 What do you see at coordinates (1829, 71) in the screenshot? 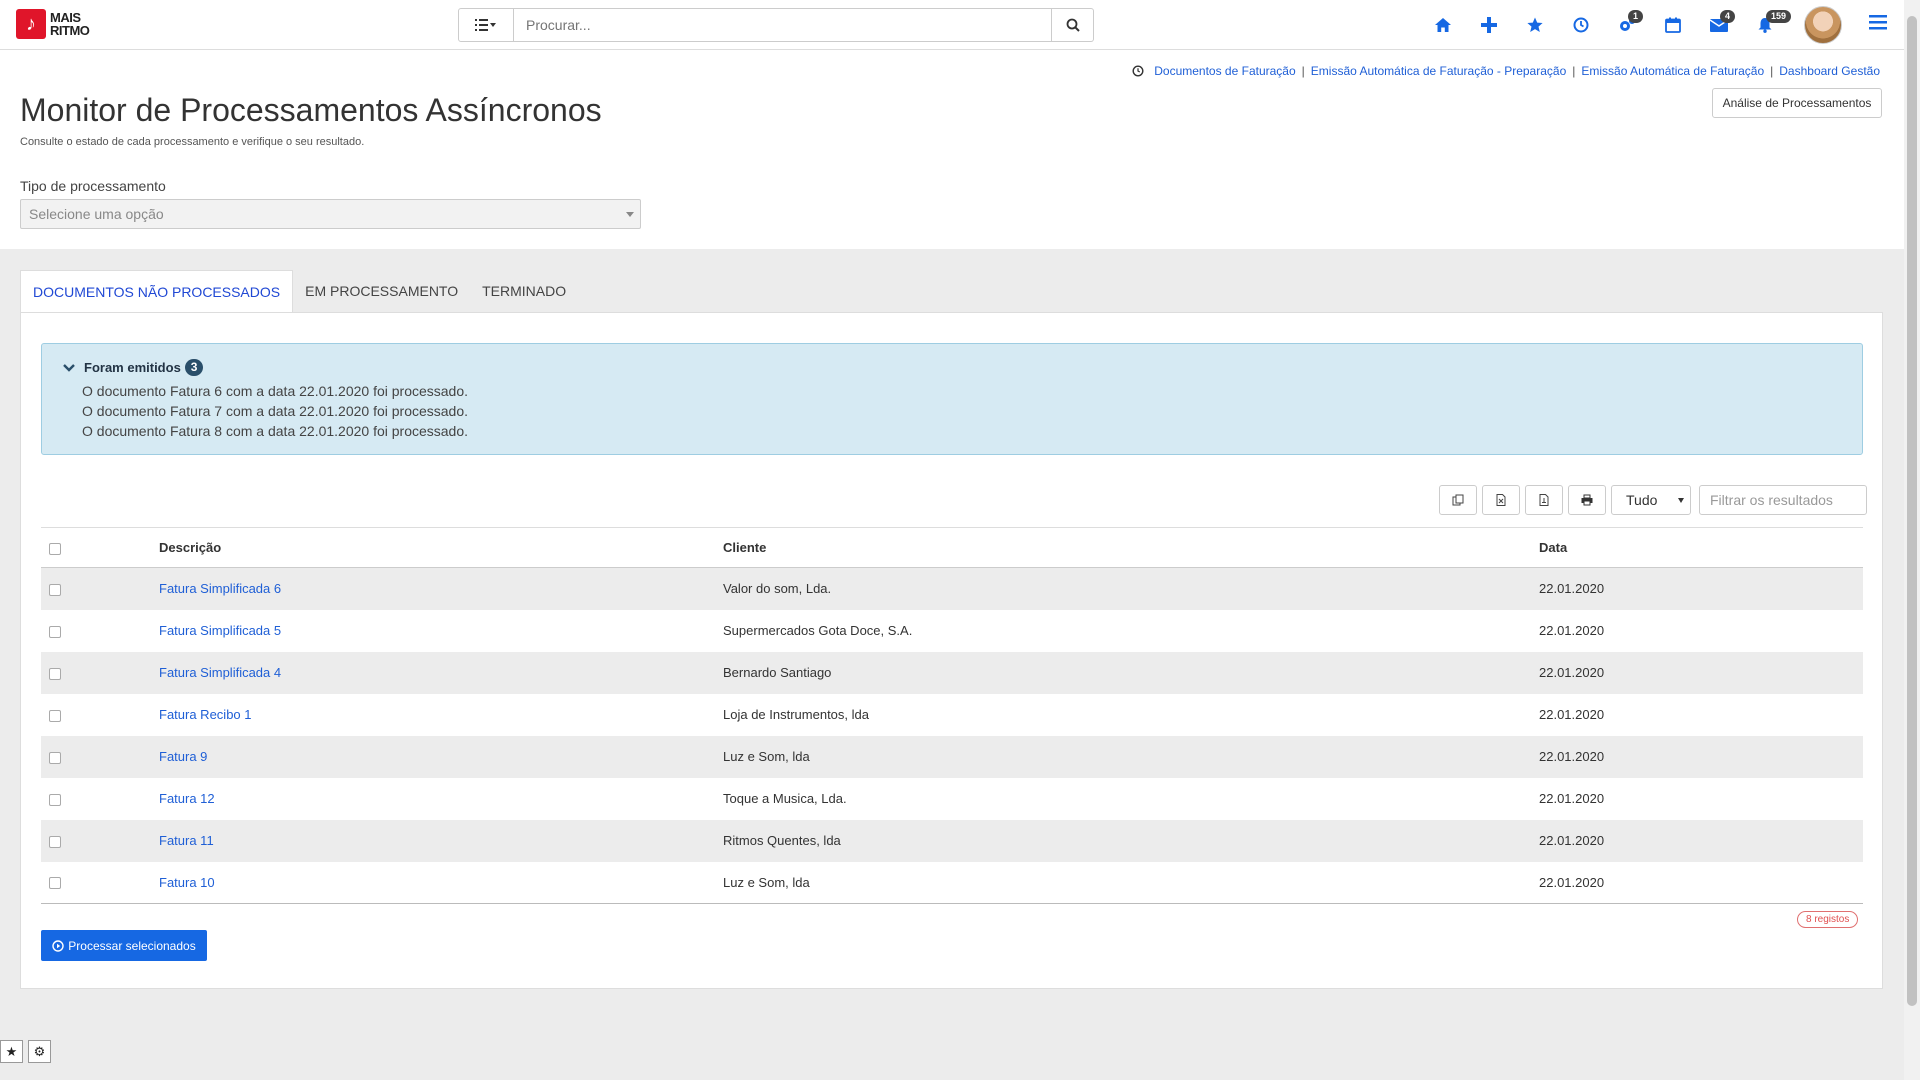
I see `breadcrumb-link: Dashboard Gestão` at bounding box center [1829, 71].